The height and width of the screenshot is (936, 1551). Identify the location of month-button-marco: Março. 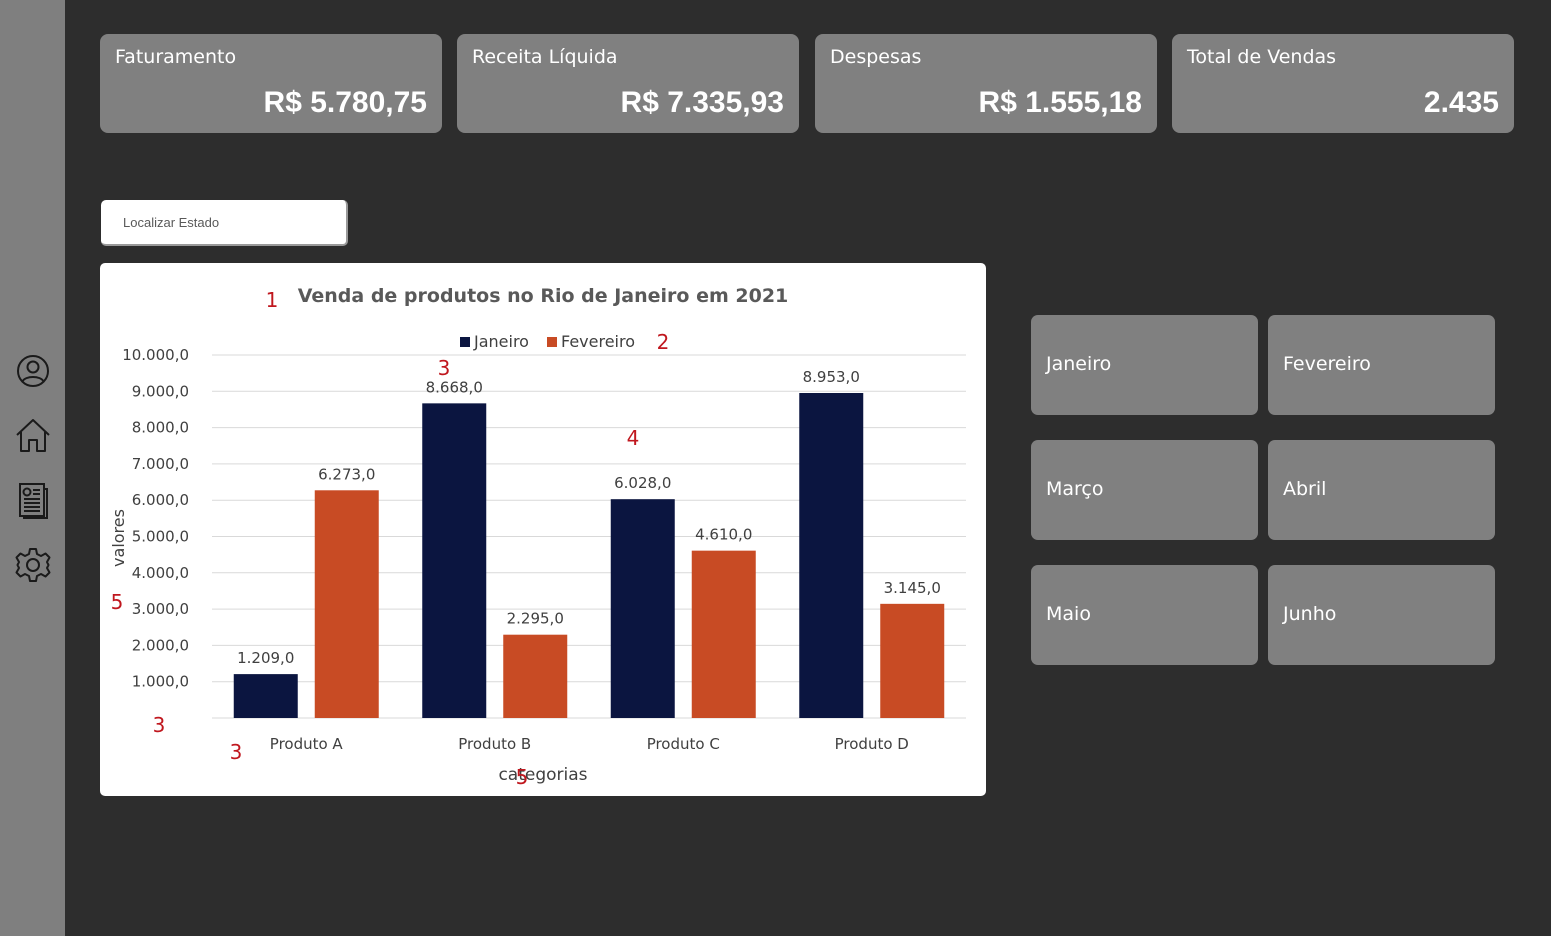
(1144, 490).